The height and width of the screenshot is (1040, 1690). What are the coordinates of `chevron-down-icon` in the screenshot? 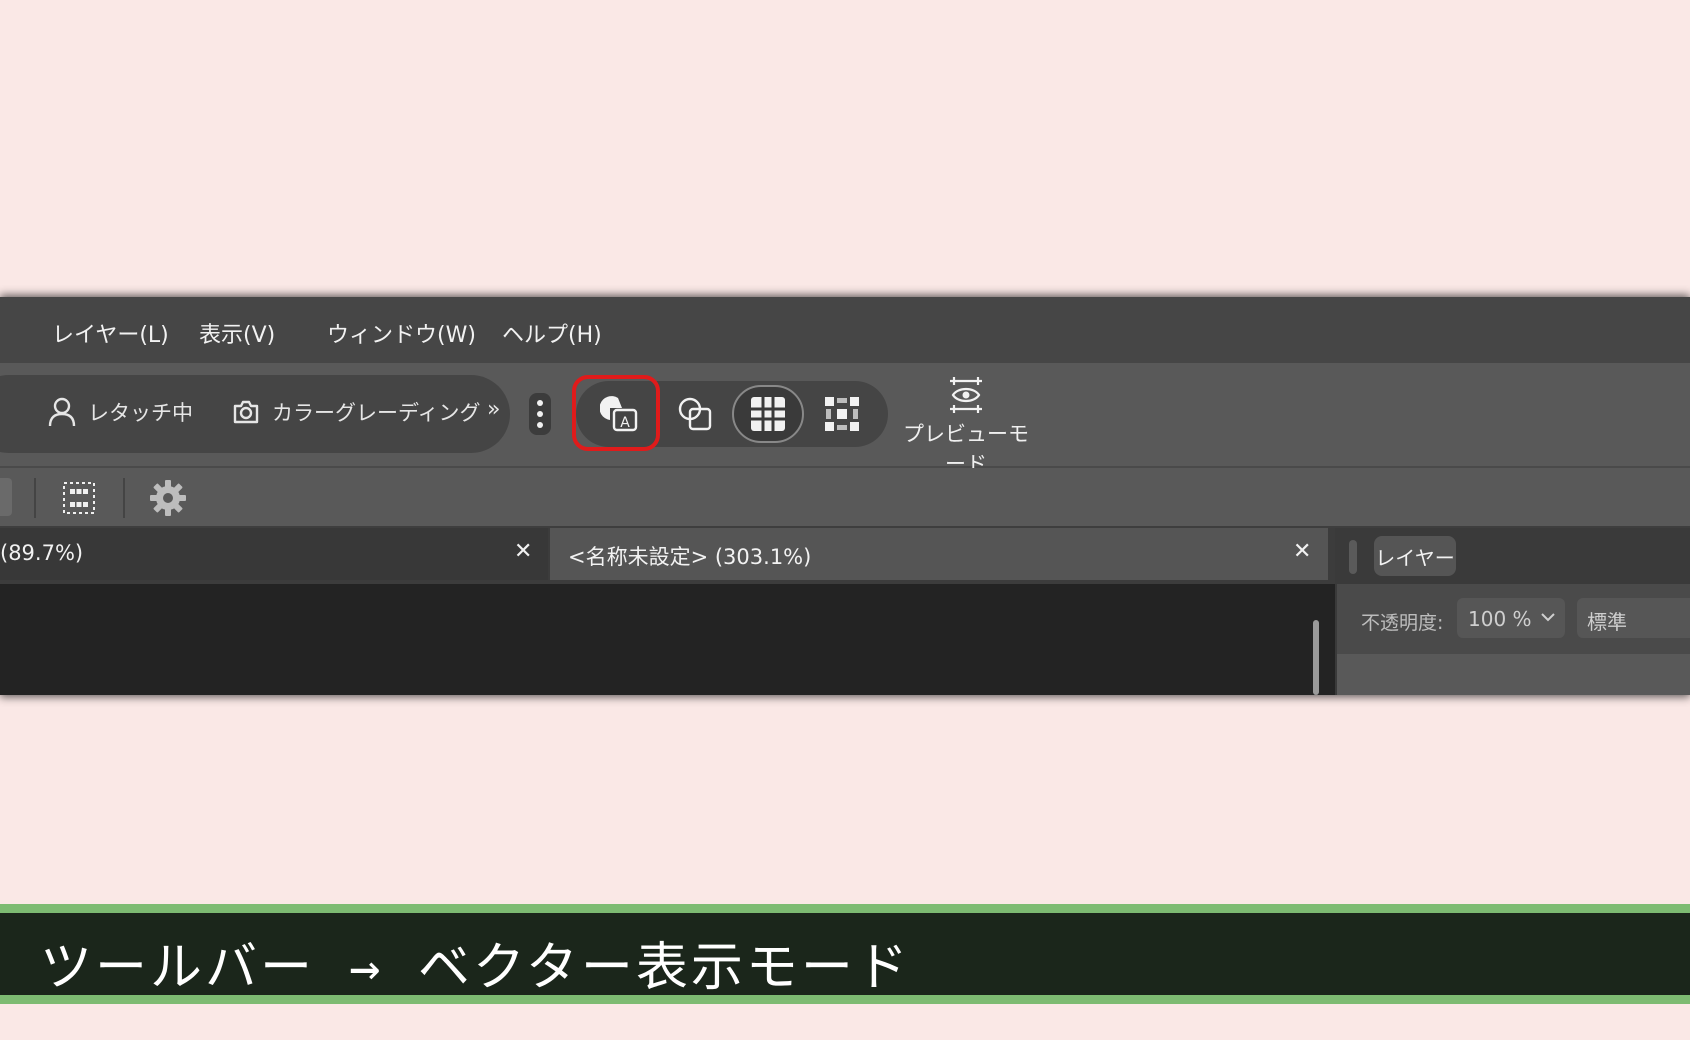 It's located at (1548, 617).